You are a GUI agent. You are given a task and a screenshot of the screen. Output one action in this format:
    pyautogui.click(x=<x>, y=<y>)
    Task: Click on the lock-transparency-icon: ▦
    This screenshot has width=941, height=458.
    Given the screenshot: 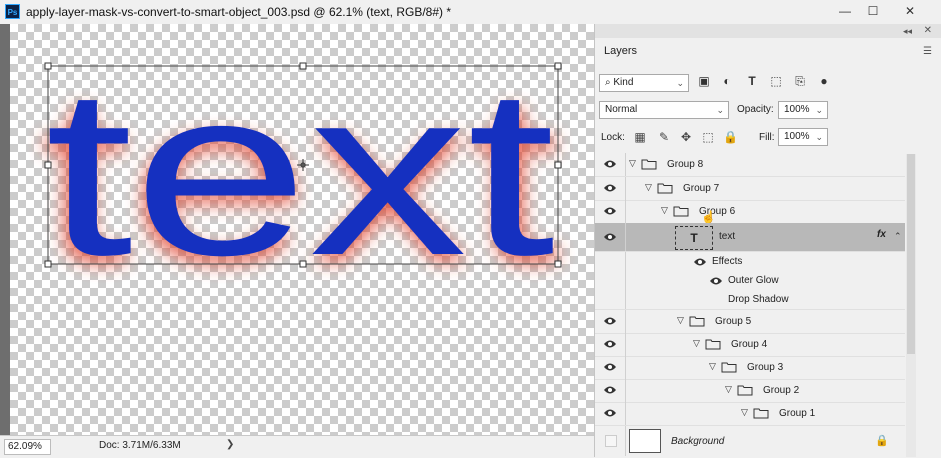 What is the action you would take?
    pyautogui.click(x=640, y=137)
    